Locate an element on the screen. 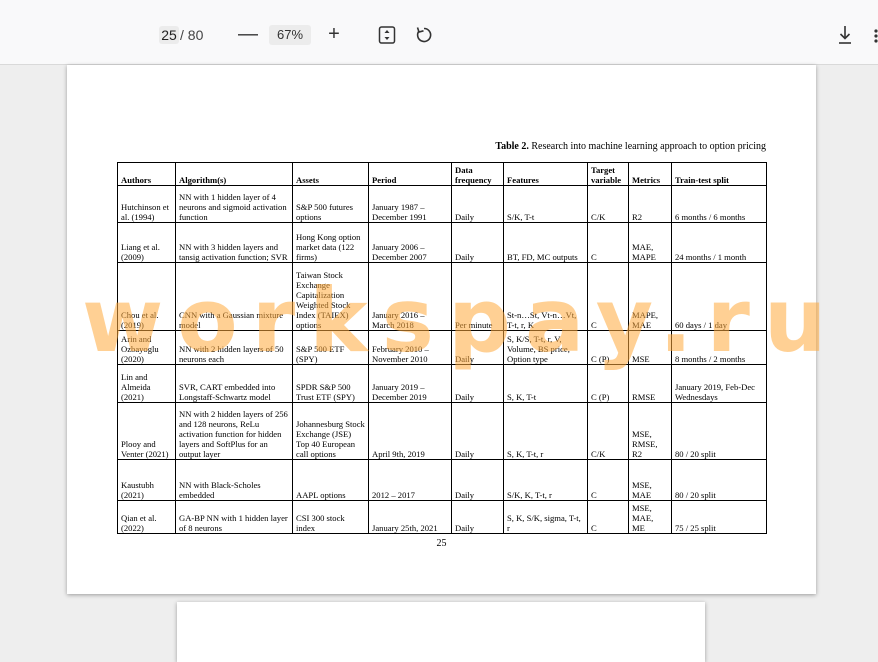  table-cell: S&P 500 ETF (SPY) is located at coordinates (330, 347).